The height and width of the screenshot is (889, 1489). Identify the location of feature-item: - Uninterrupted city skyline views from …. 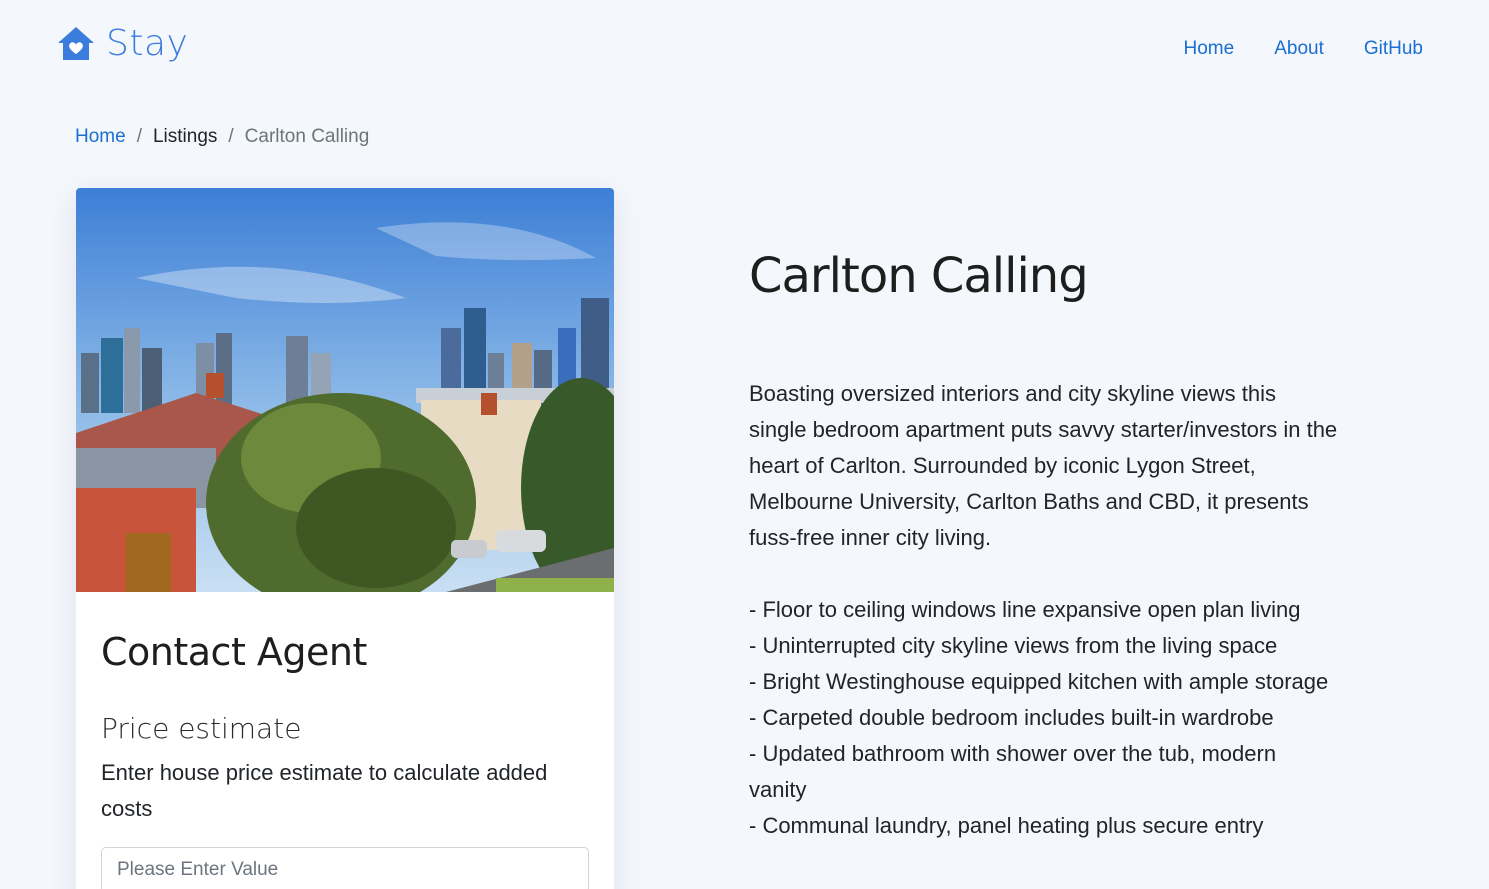
(1013, 645).